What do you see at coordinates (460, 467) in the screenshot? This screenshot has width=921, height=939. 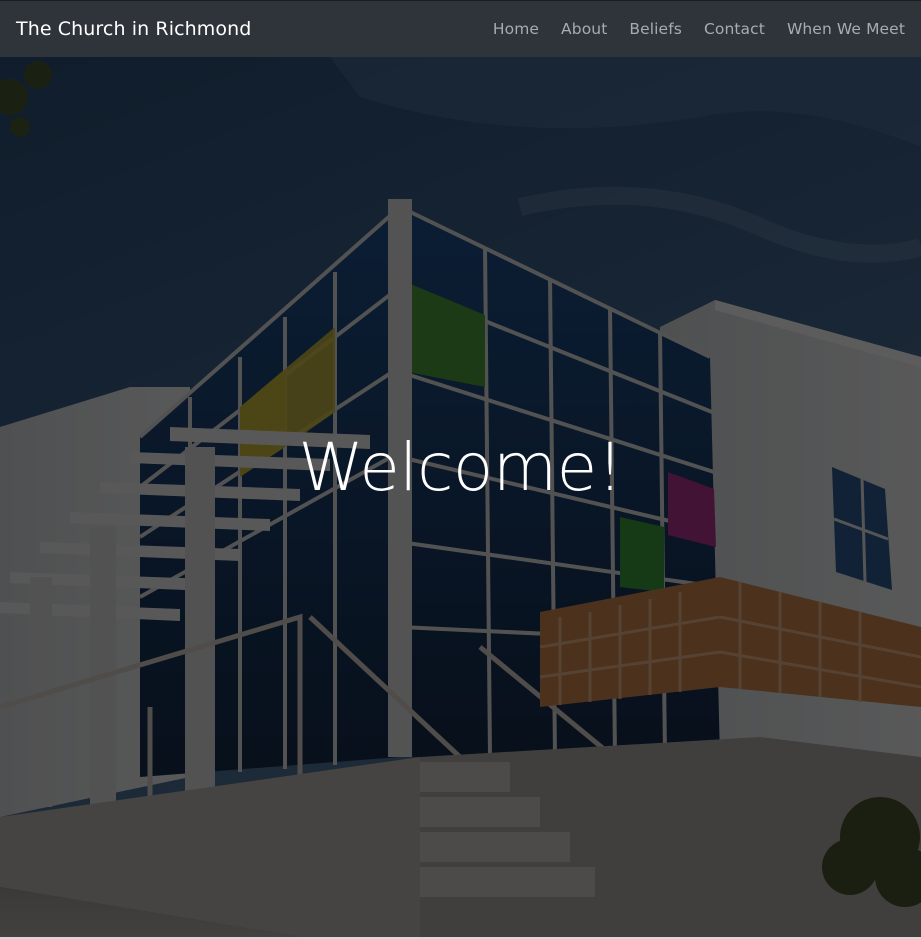 I see `hero-welcome-heading: Welcome!` at bounding box center [460, 467].